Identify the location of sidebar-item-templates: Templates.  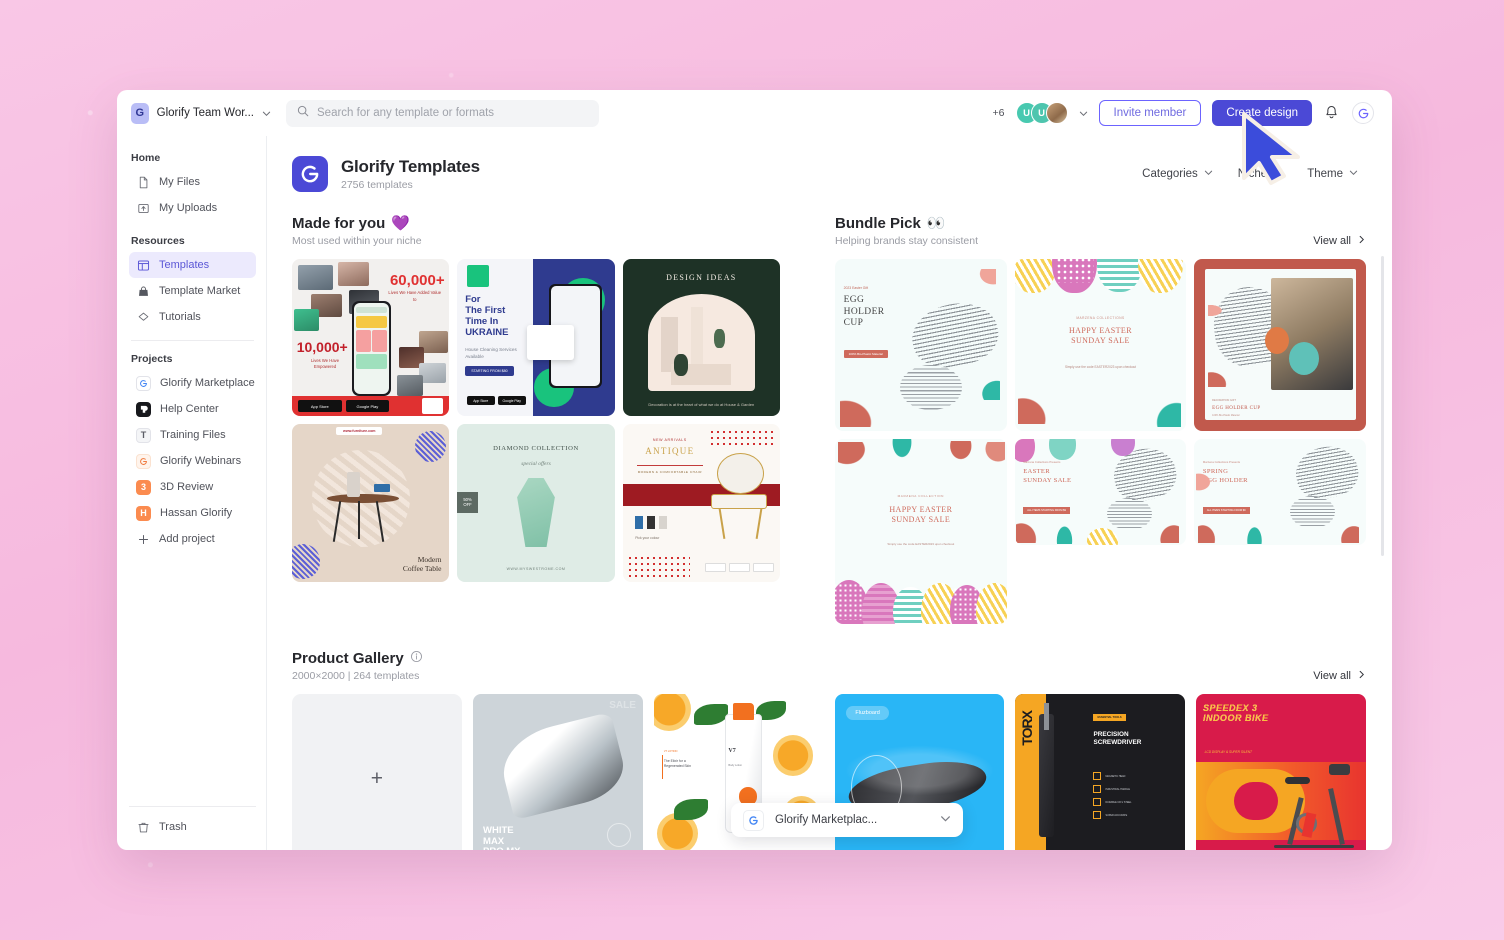
(192, 265).